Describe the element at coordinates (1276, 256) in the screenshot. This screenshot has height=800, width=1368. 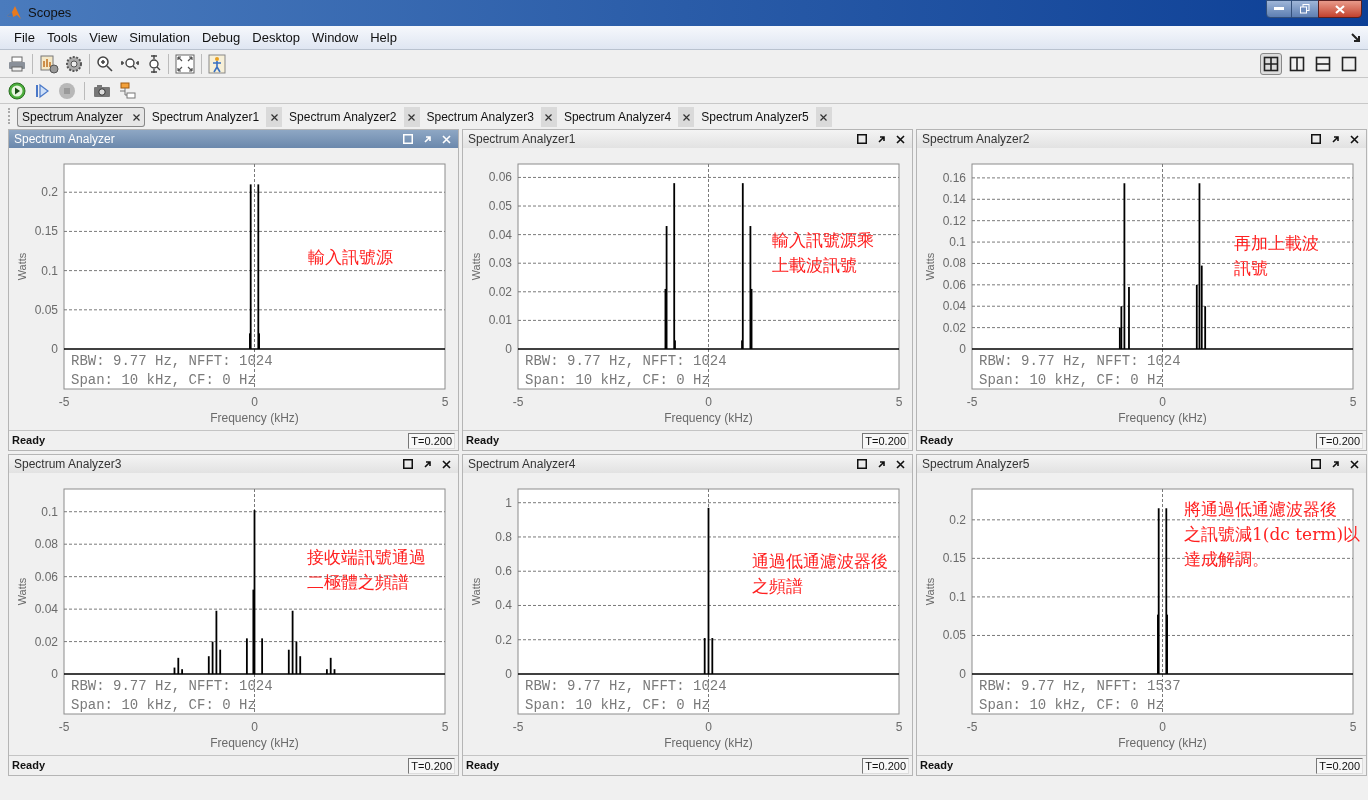
I see `annotation-text: 再加上載波 訊號` at that location.